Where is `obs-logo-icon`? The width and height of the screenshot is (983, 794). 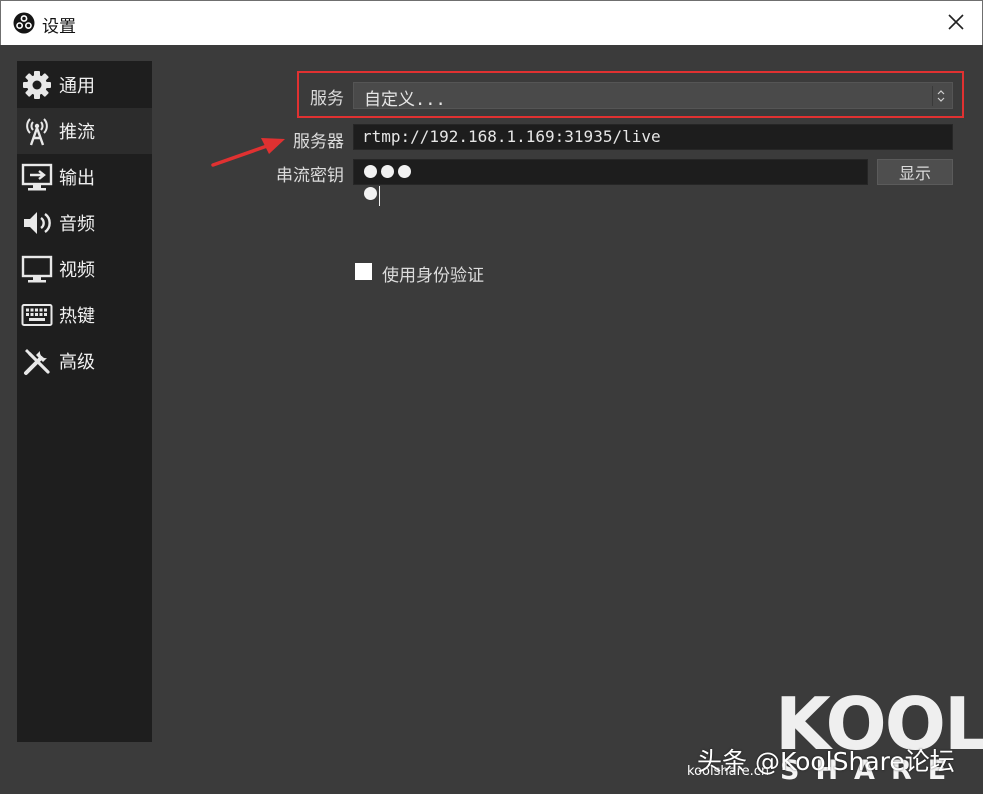
obs-logo-icon is located at coordinates (24, 23).